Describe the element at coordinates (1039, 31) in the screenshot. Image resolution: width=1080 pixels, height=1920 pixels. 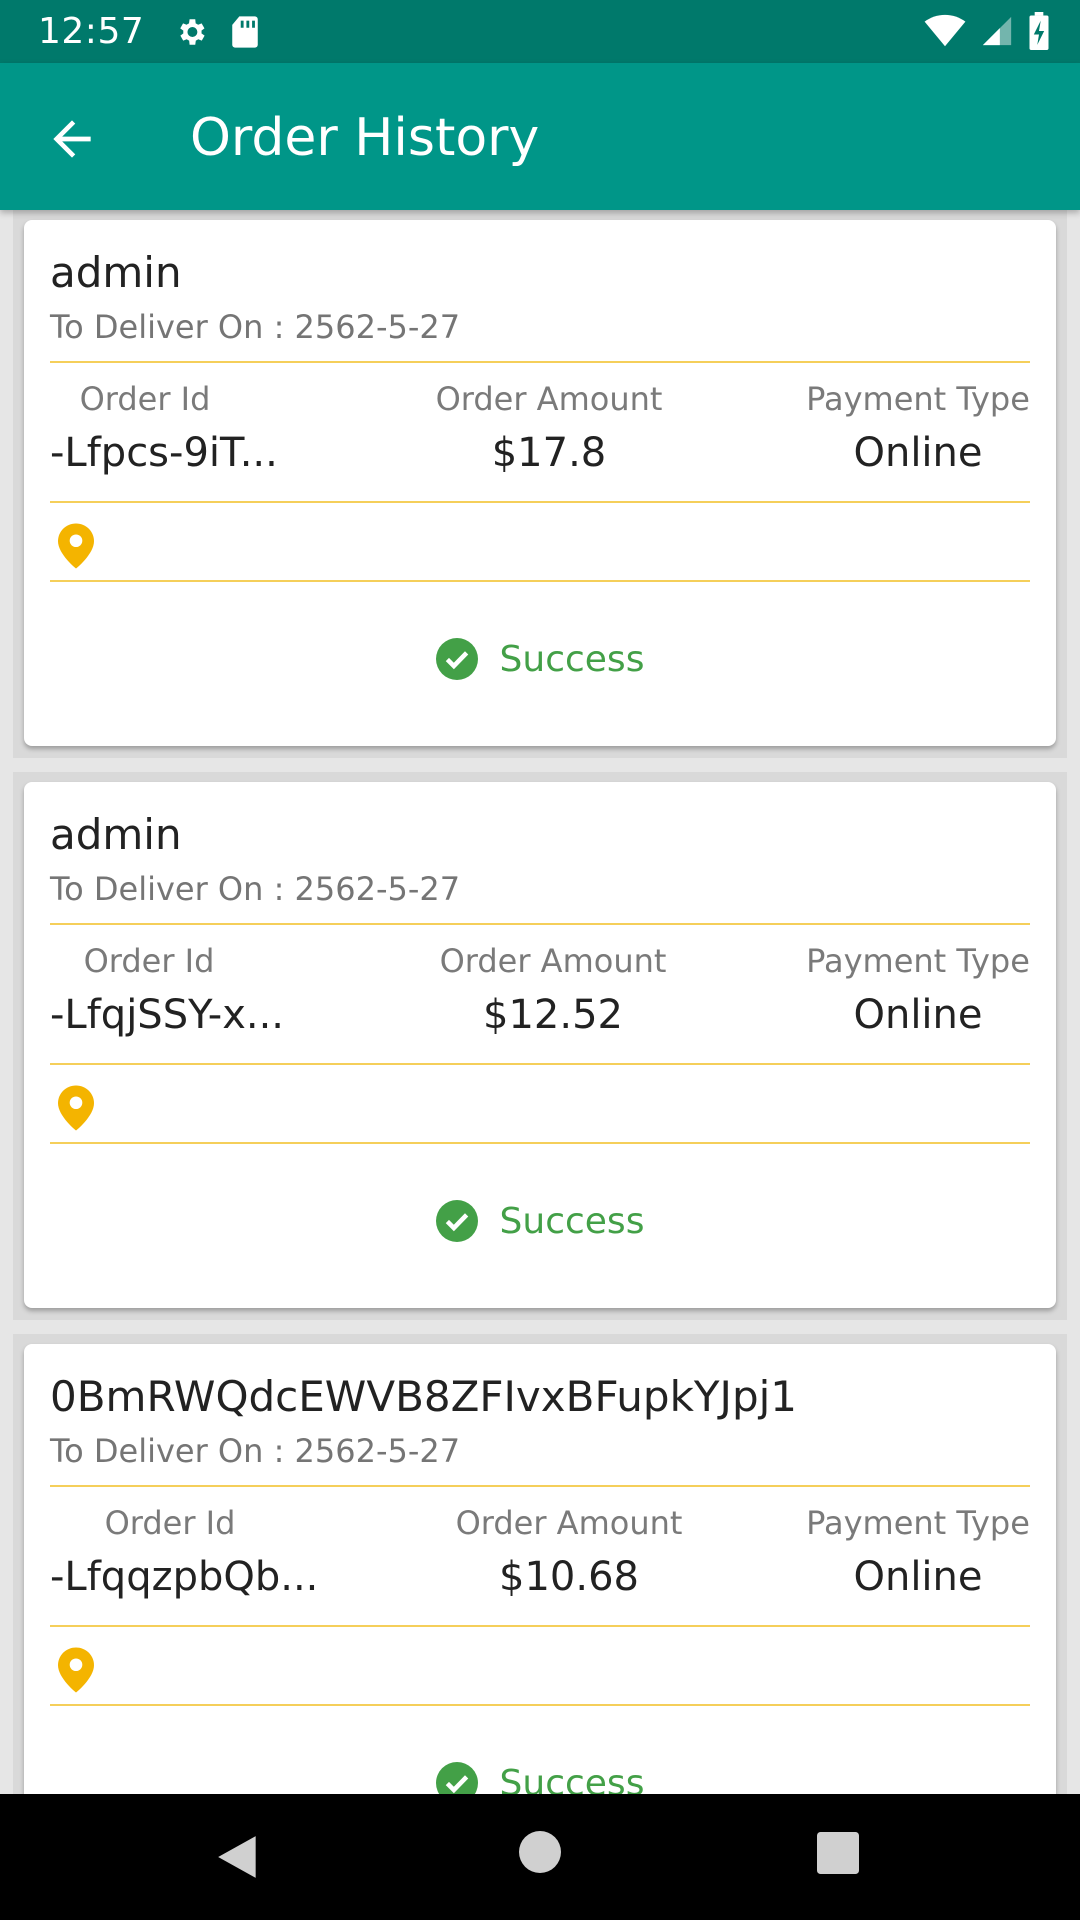
I see `battery-charging-icon` at that location.